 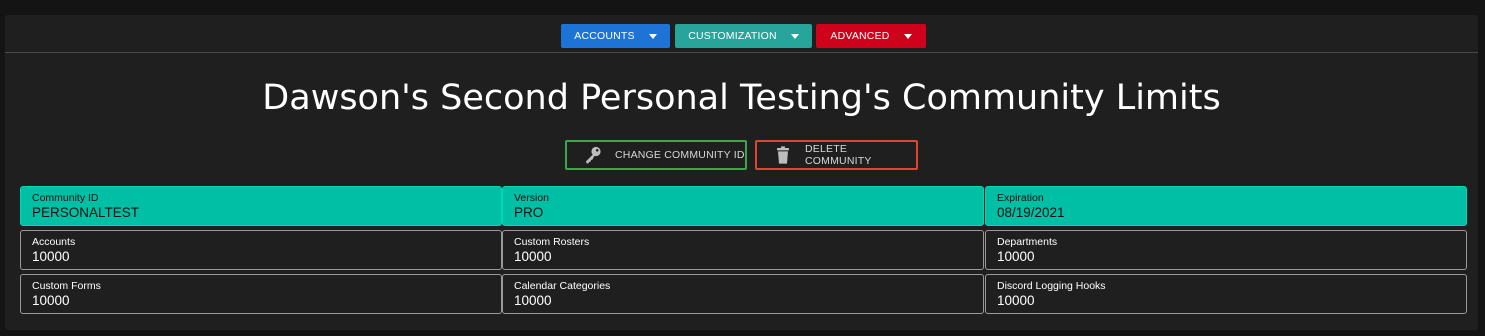 I want to click on cell-label: Departments, so click(x=1027, y=242).